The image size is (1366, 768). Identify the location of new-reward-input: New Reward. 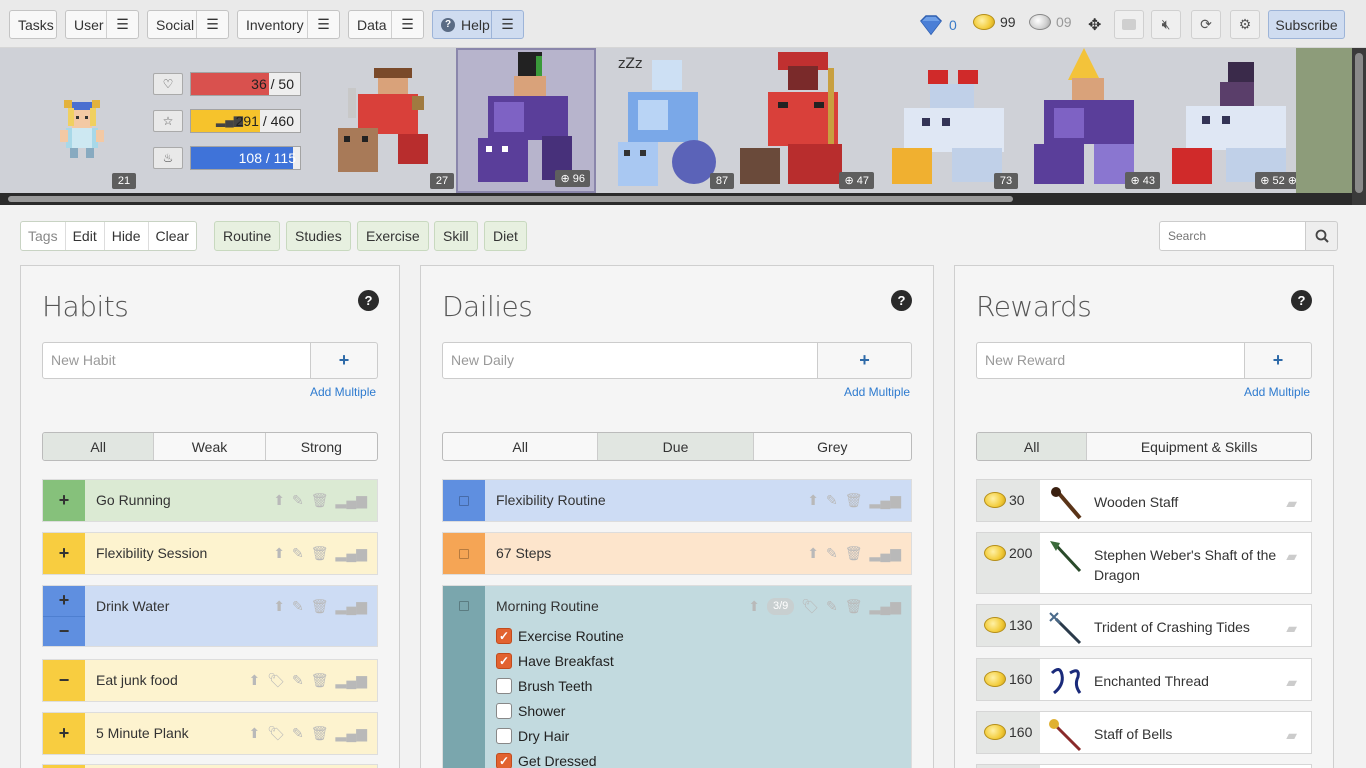
(1110, 360).